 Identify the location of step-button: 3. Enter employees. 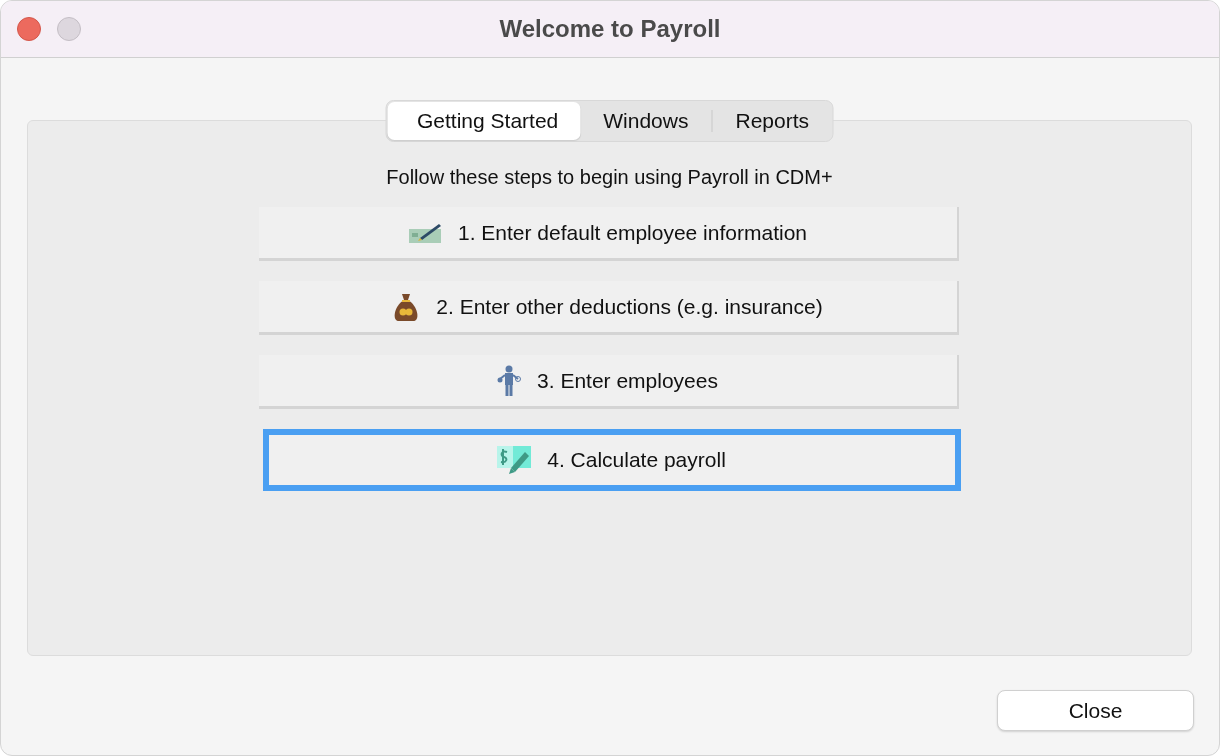
(608, 382).